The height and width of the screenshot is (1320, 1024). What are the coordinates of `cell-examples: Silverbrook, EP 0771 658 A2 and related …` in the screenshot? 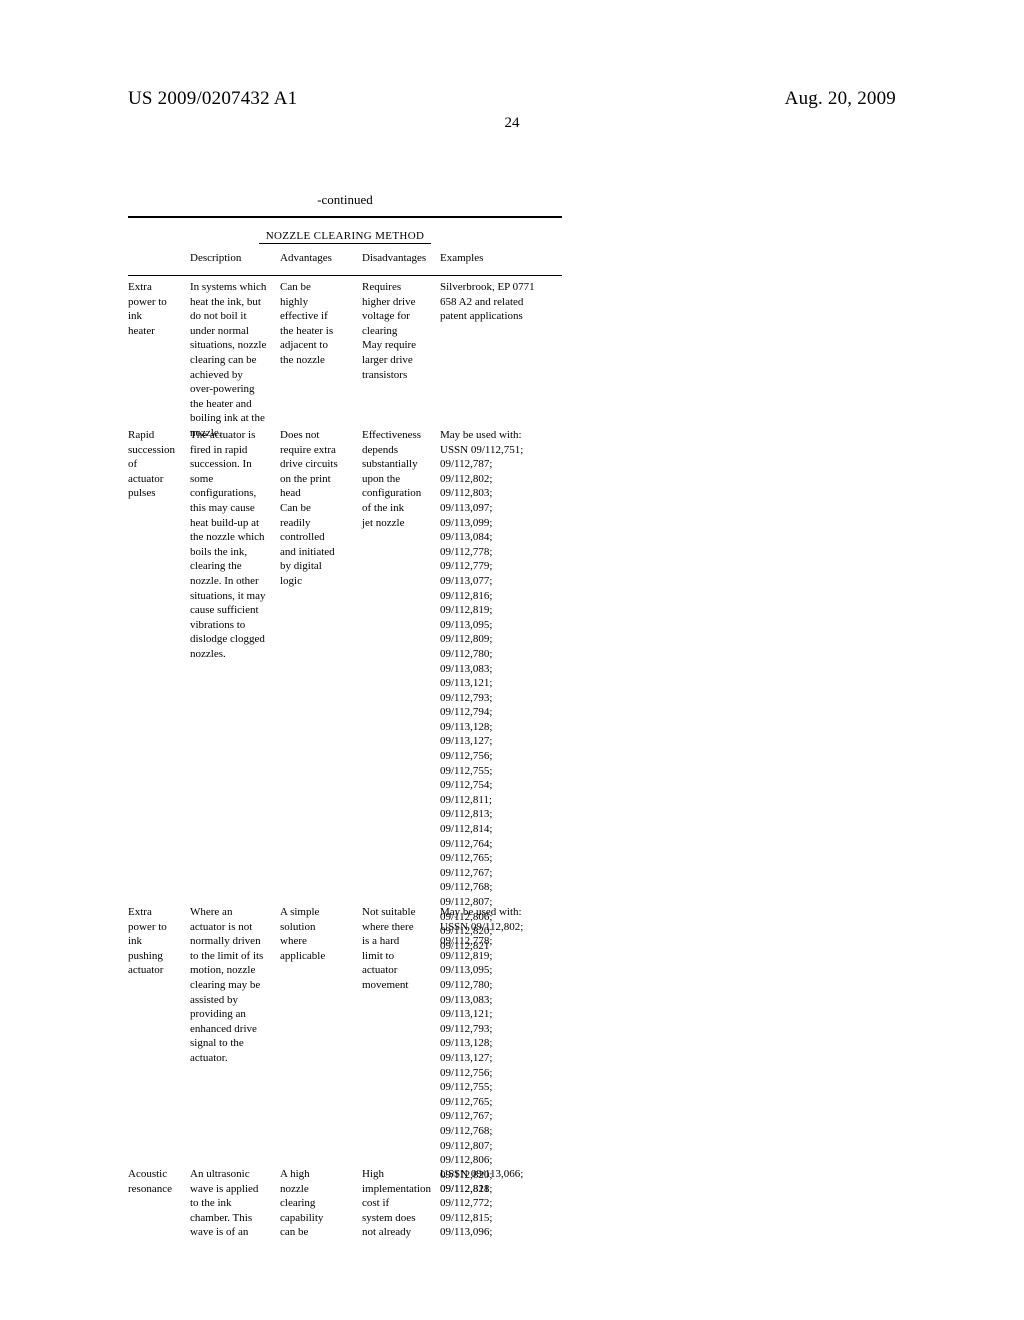 It's located at (487, 302).